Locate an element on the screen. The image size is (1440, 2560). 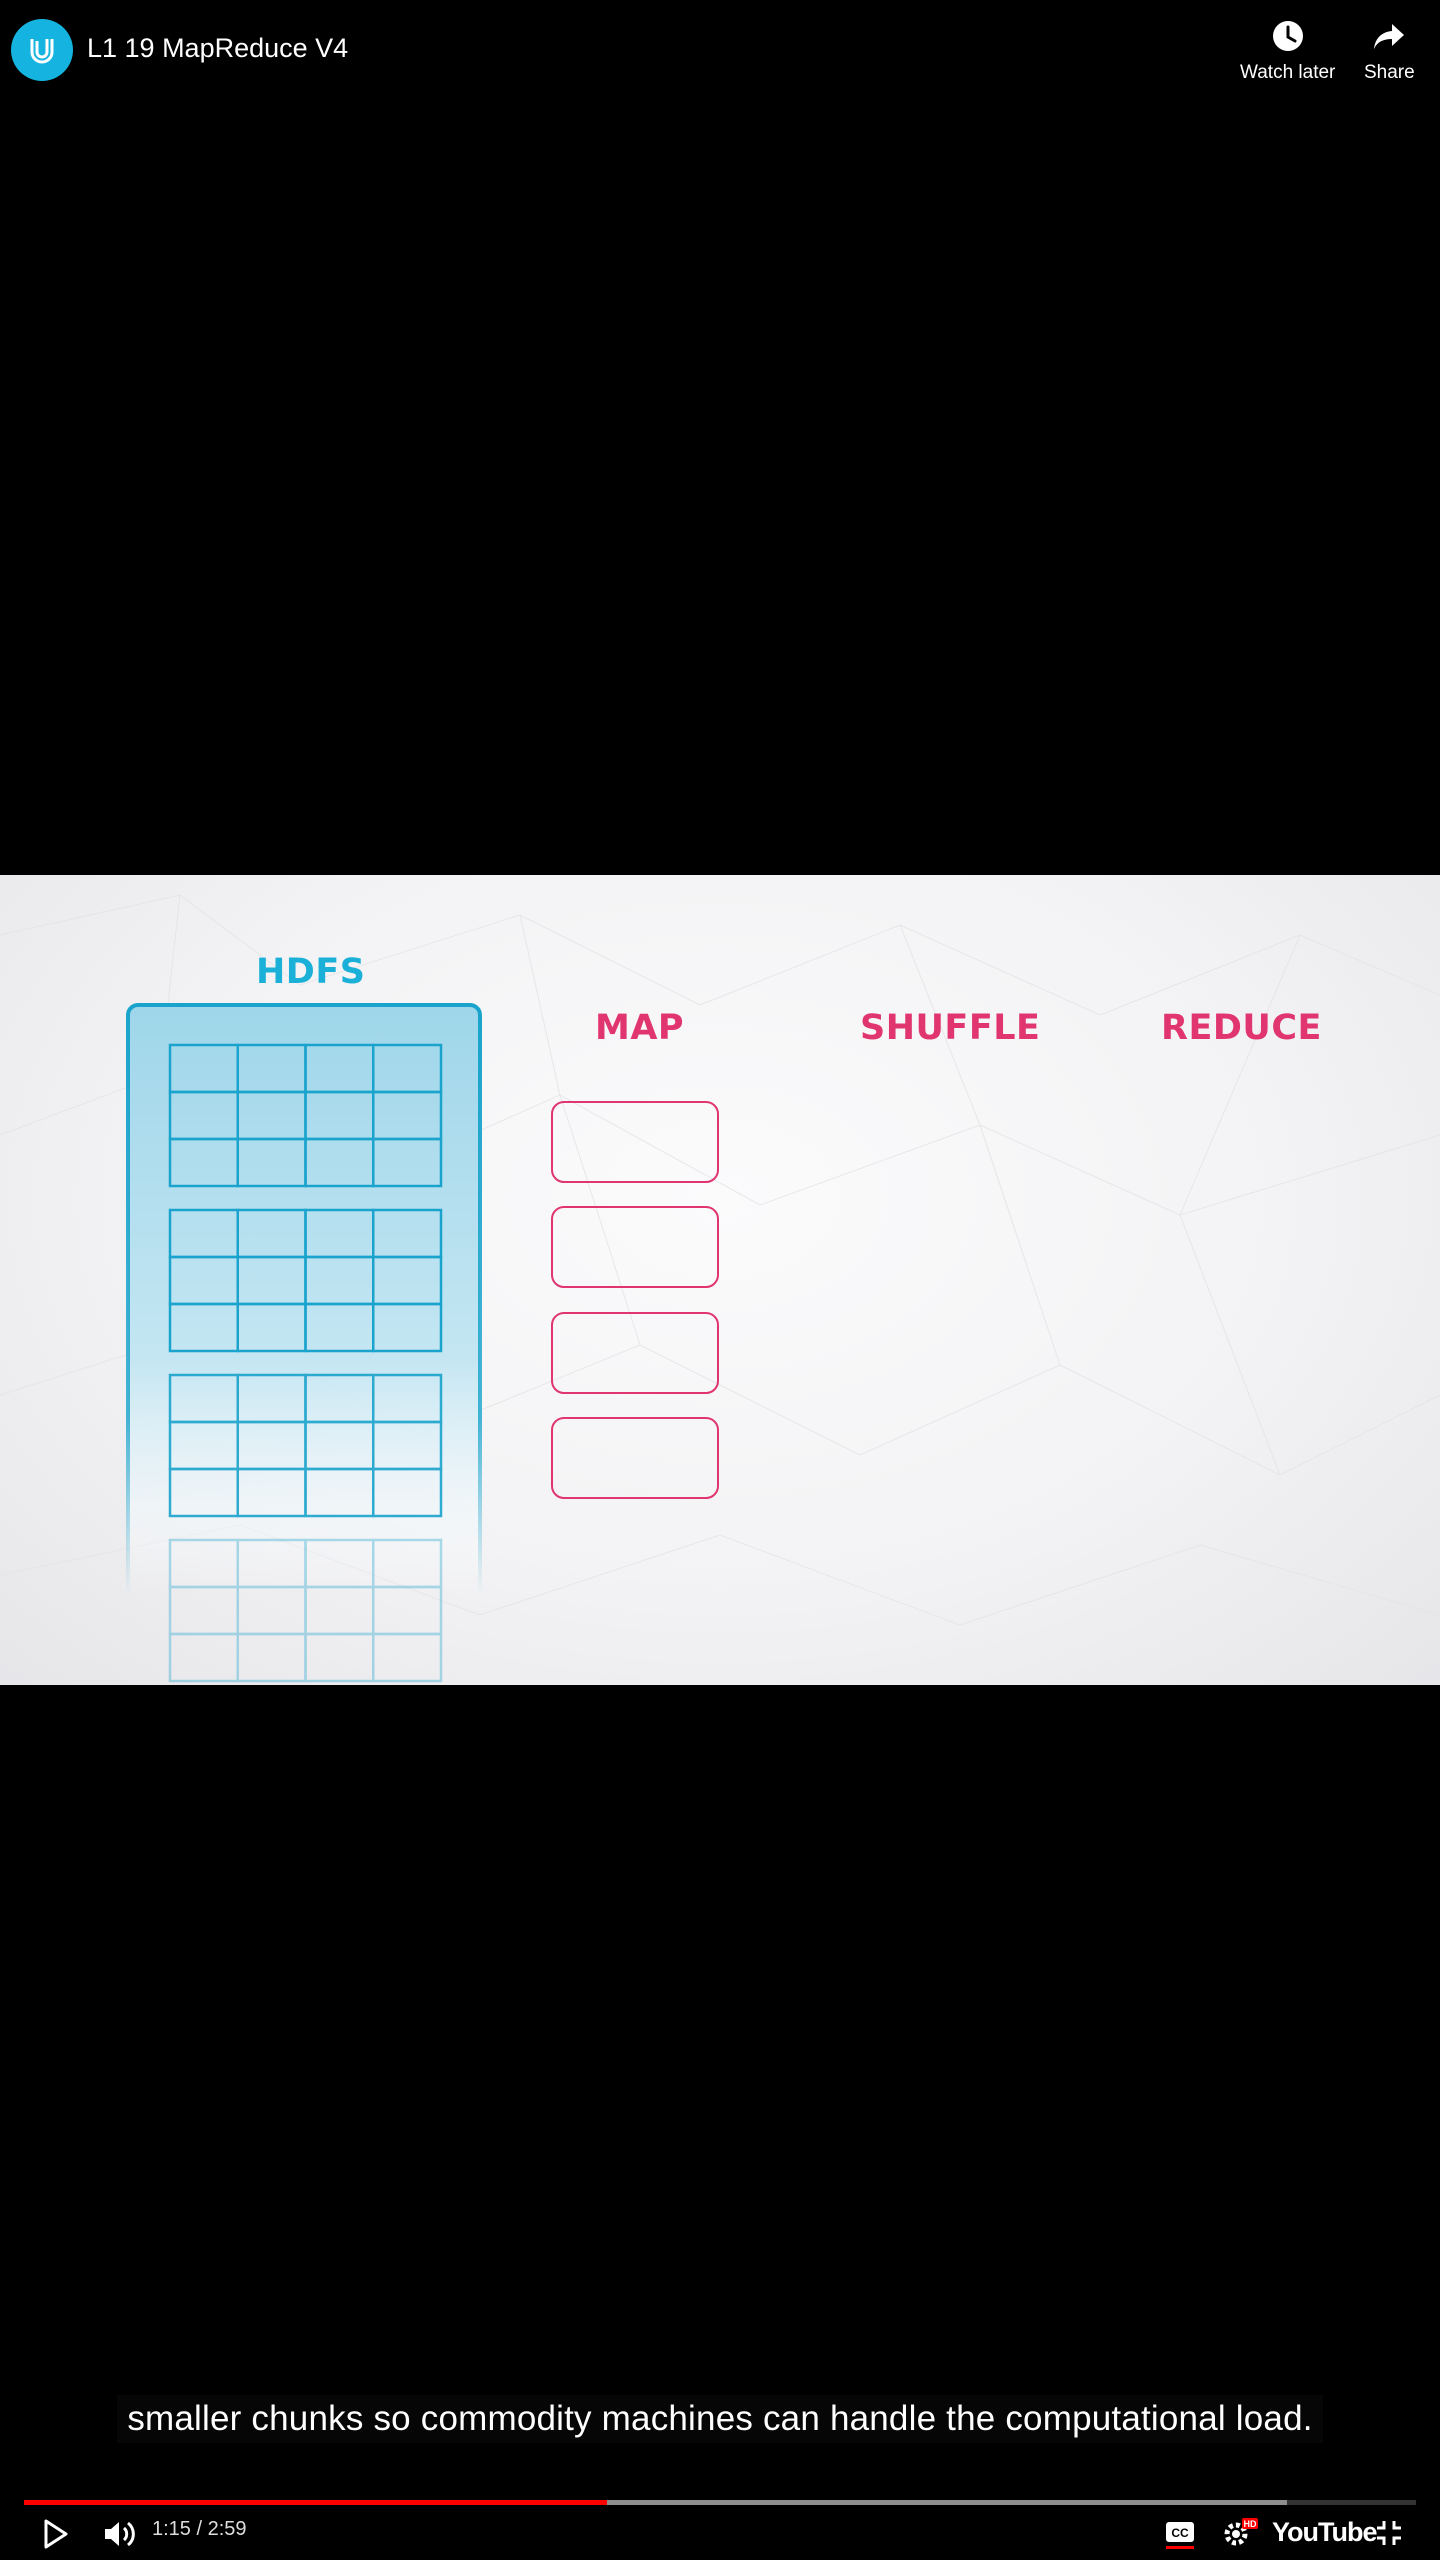
play-icon is located at coordinates (56, 2534).